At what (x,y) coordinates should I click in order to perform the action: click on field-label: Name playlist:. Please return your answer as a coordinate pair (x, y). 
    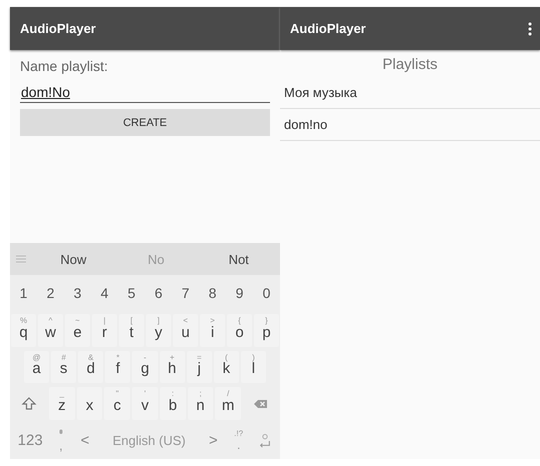
    Looking at the image, I should click on (64, 66).